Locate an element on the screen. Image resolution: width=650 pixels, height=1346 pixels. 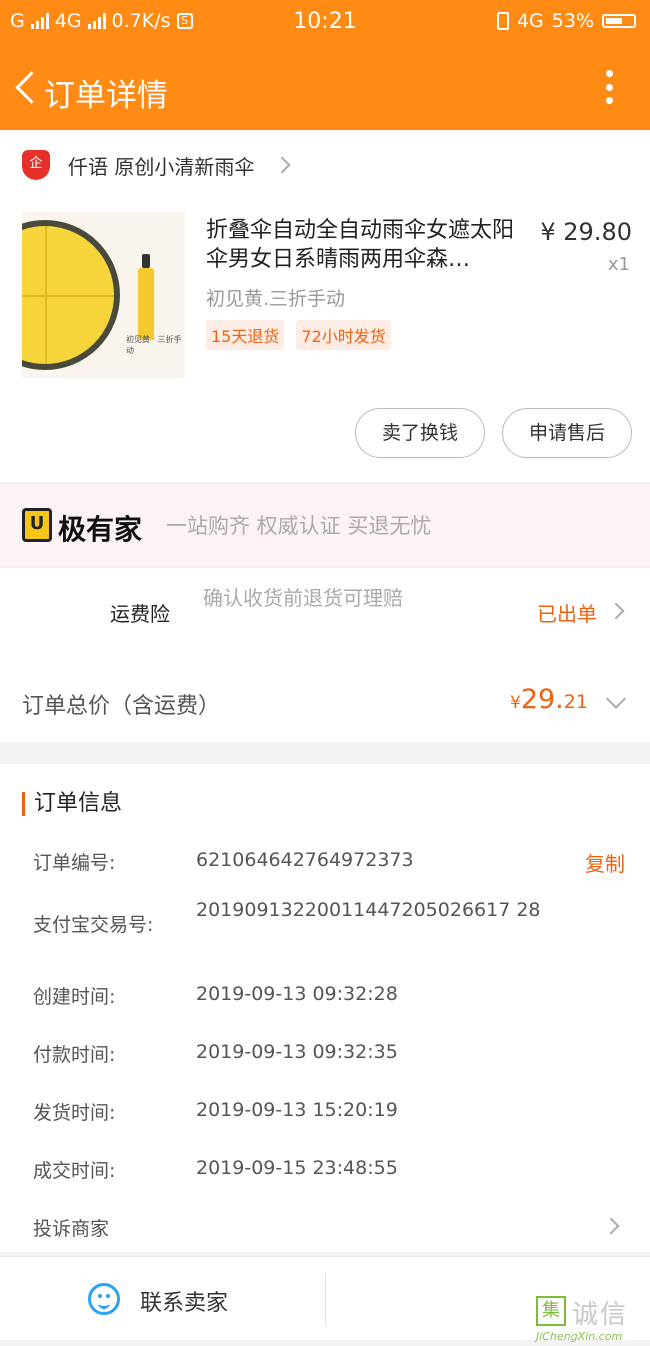
shop-row: 企 仟语 原创小清新雨伞 is located at coordinates (156, 165).